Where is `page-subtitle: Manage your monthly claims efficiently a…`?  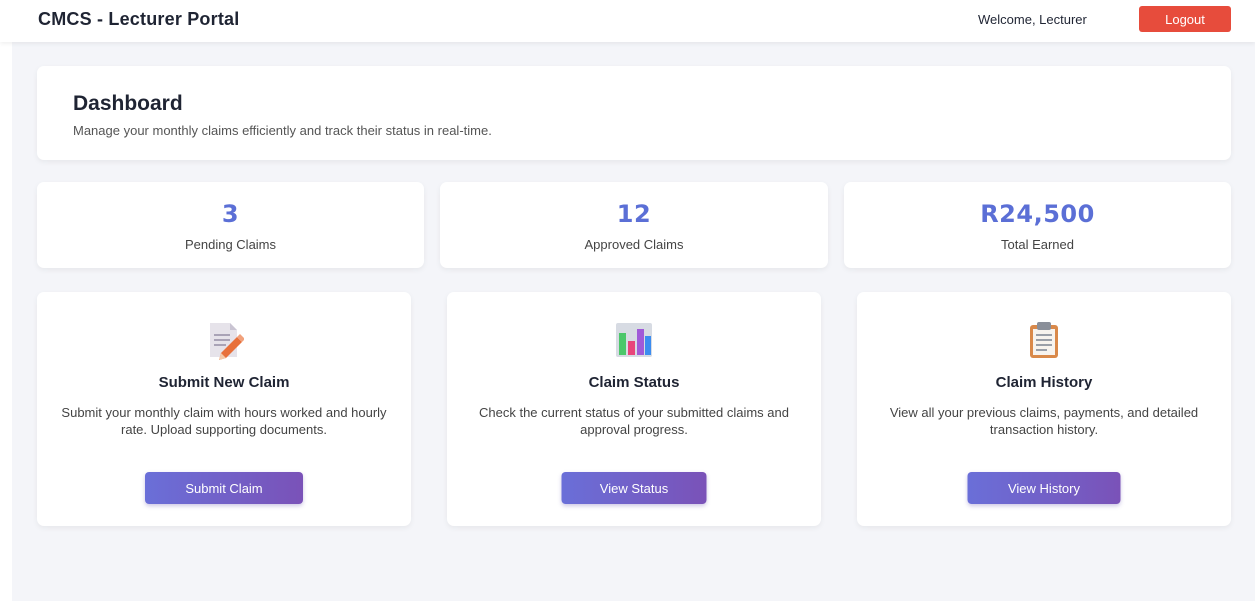
page-subtitle: Manage your monthly claims efficiently a… is located at coordinates (282, 130).